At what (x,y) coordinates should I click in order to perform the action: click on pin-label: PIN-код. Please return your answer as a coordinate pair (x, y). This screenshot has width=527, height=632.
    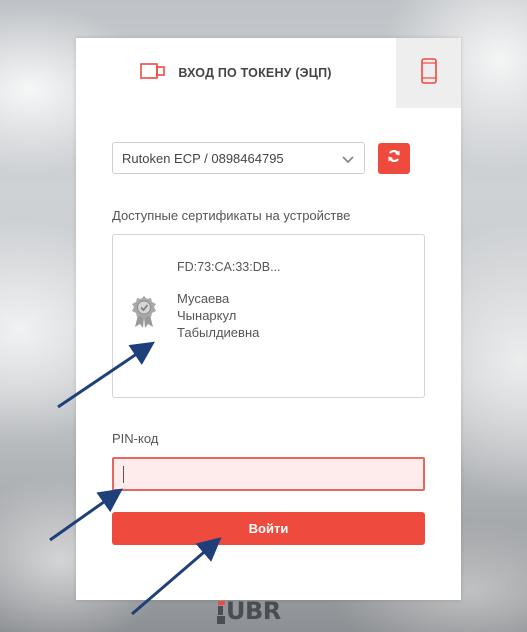
    Looking at the image, I should click on (135, 438).